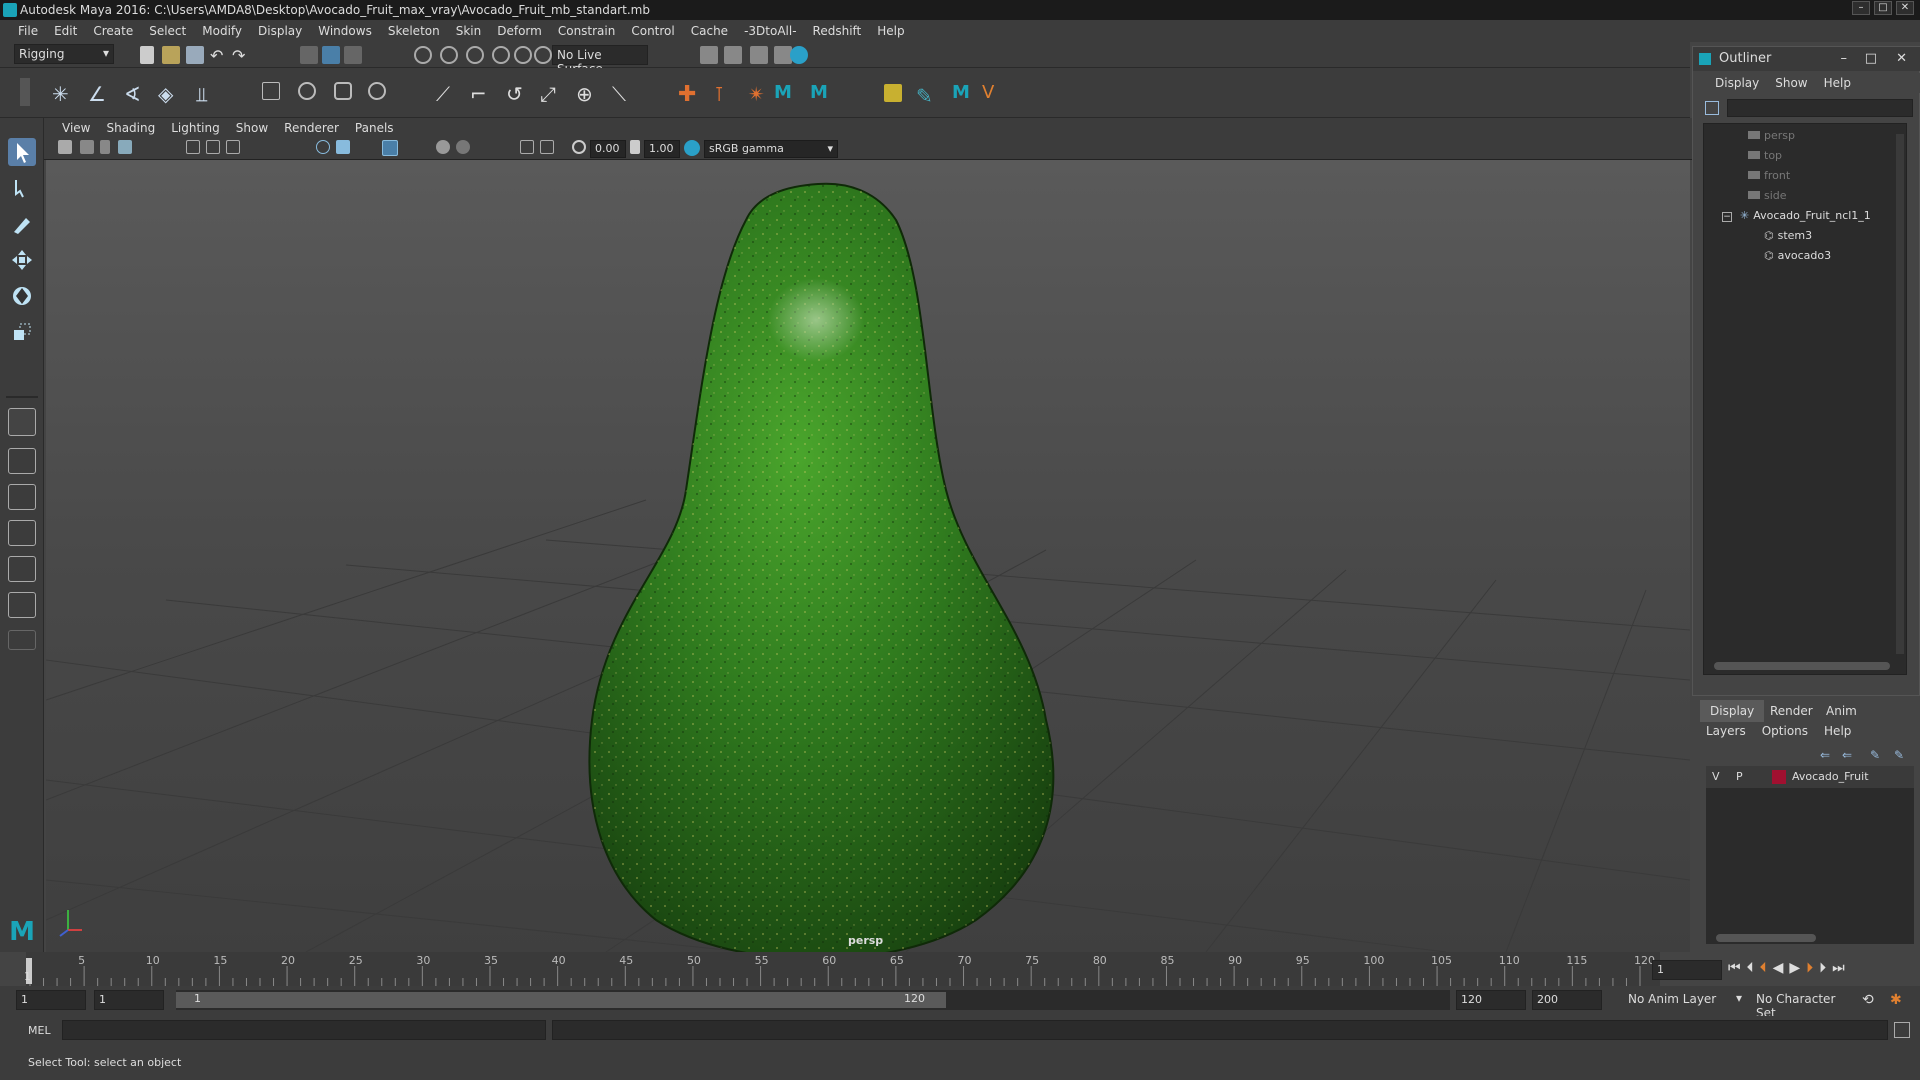 Image resolution: width=1920 pixels, height=1080 pixels. I want to click on move-tool-icon, so click(22, 260).